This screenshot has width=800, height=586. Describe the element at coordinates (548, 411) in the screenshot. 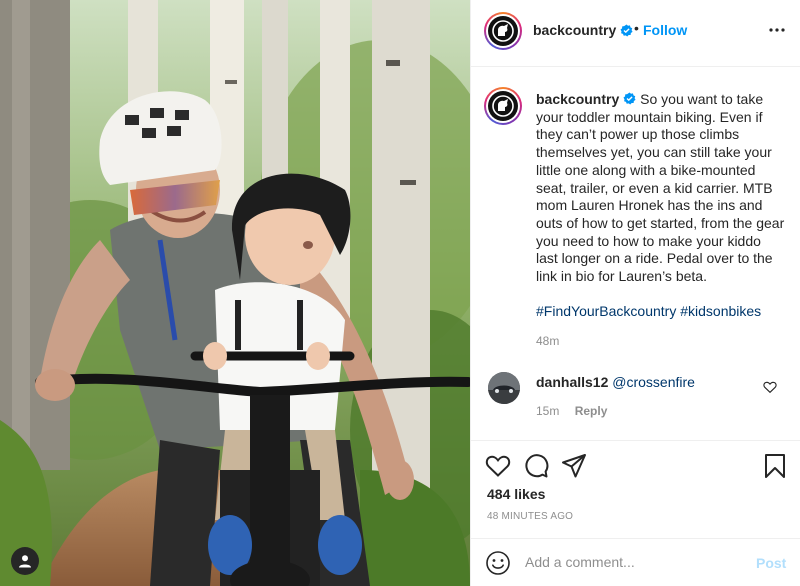

I see `comment-timestamp: 15m` at that location.